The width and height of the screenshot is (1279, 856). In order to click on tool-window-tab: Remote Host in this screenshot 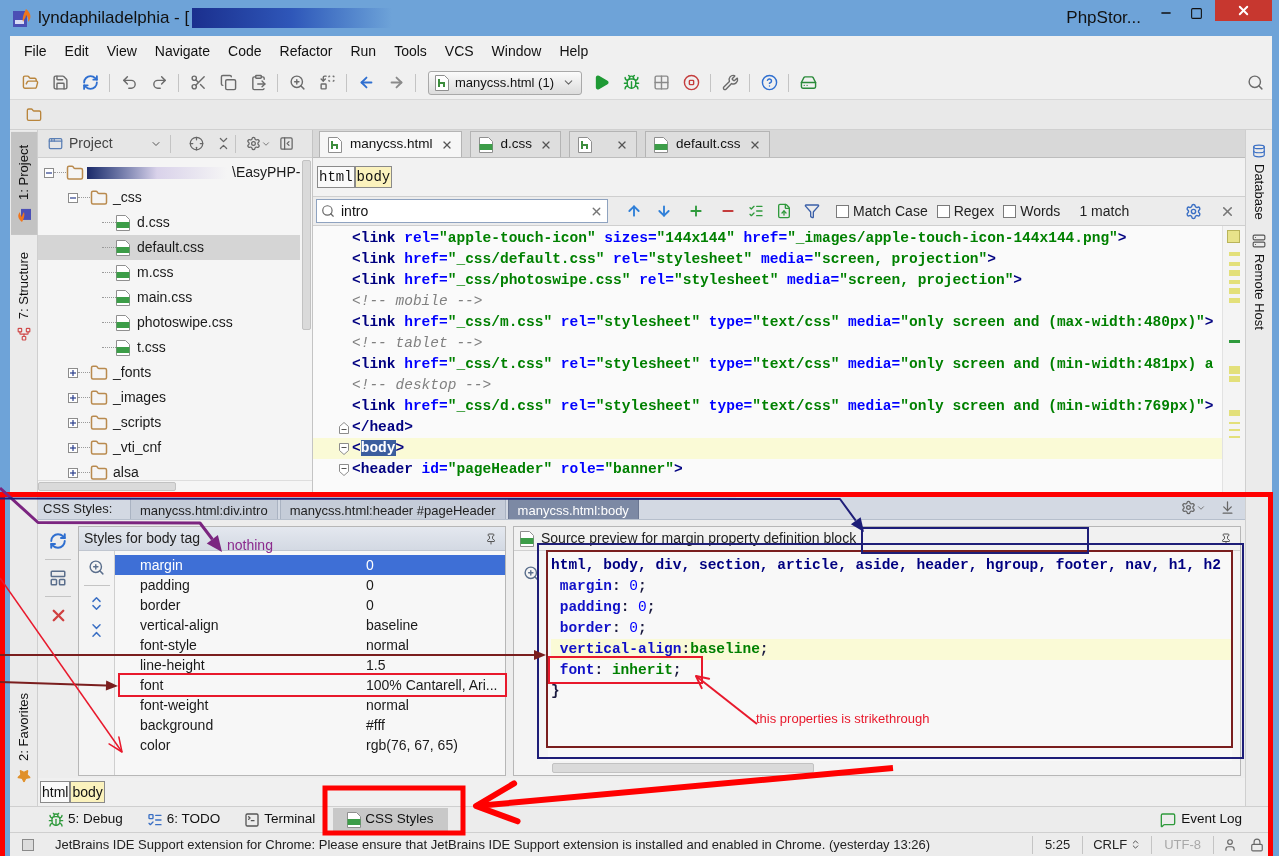, I will do `click(1259, 281)`.